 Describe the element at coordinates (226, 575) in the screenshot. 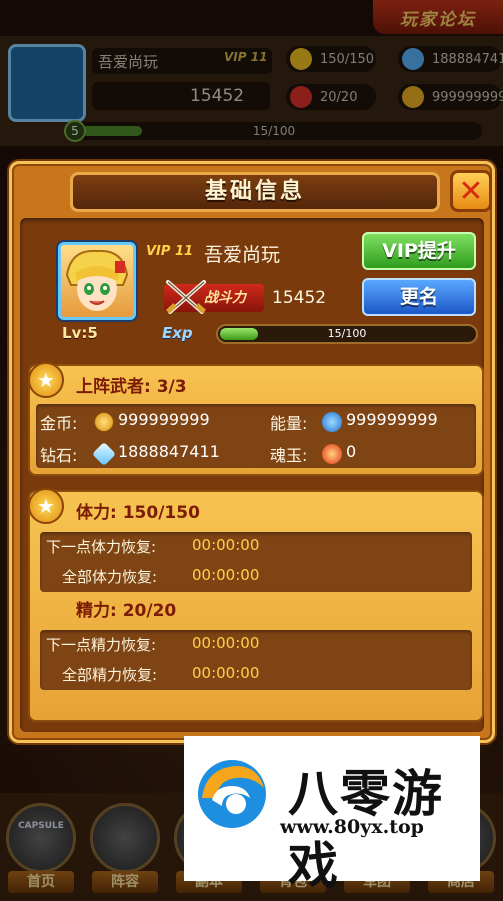

I see `full-stamina-value: 00:00:00` at that location.